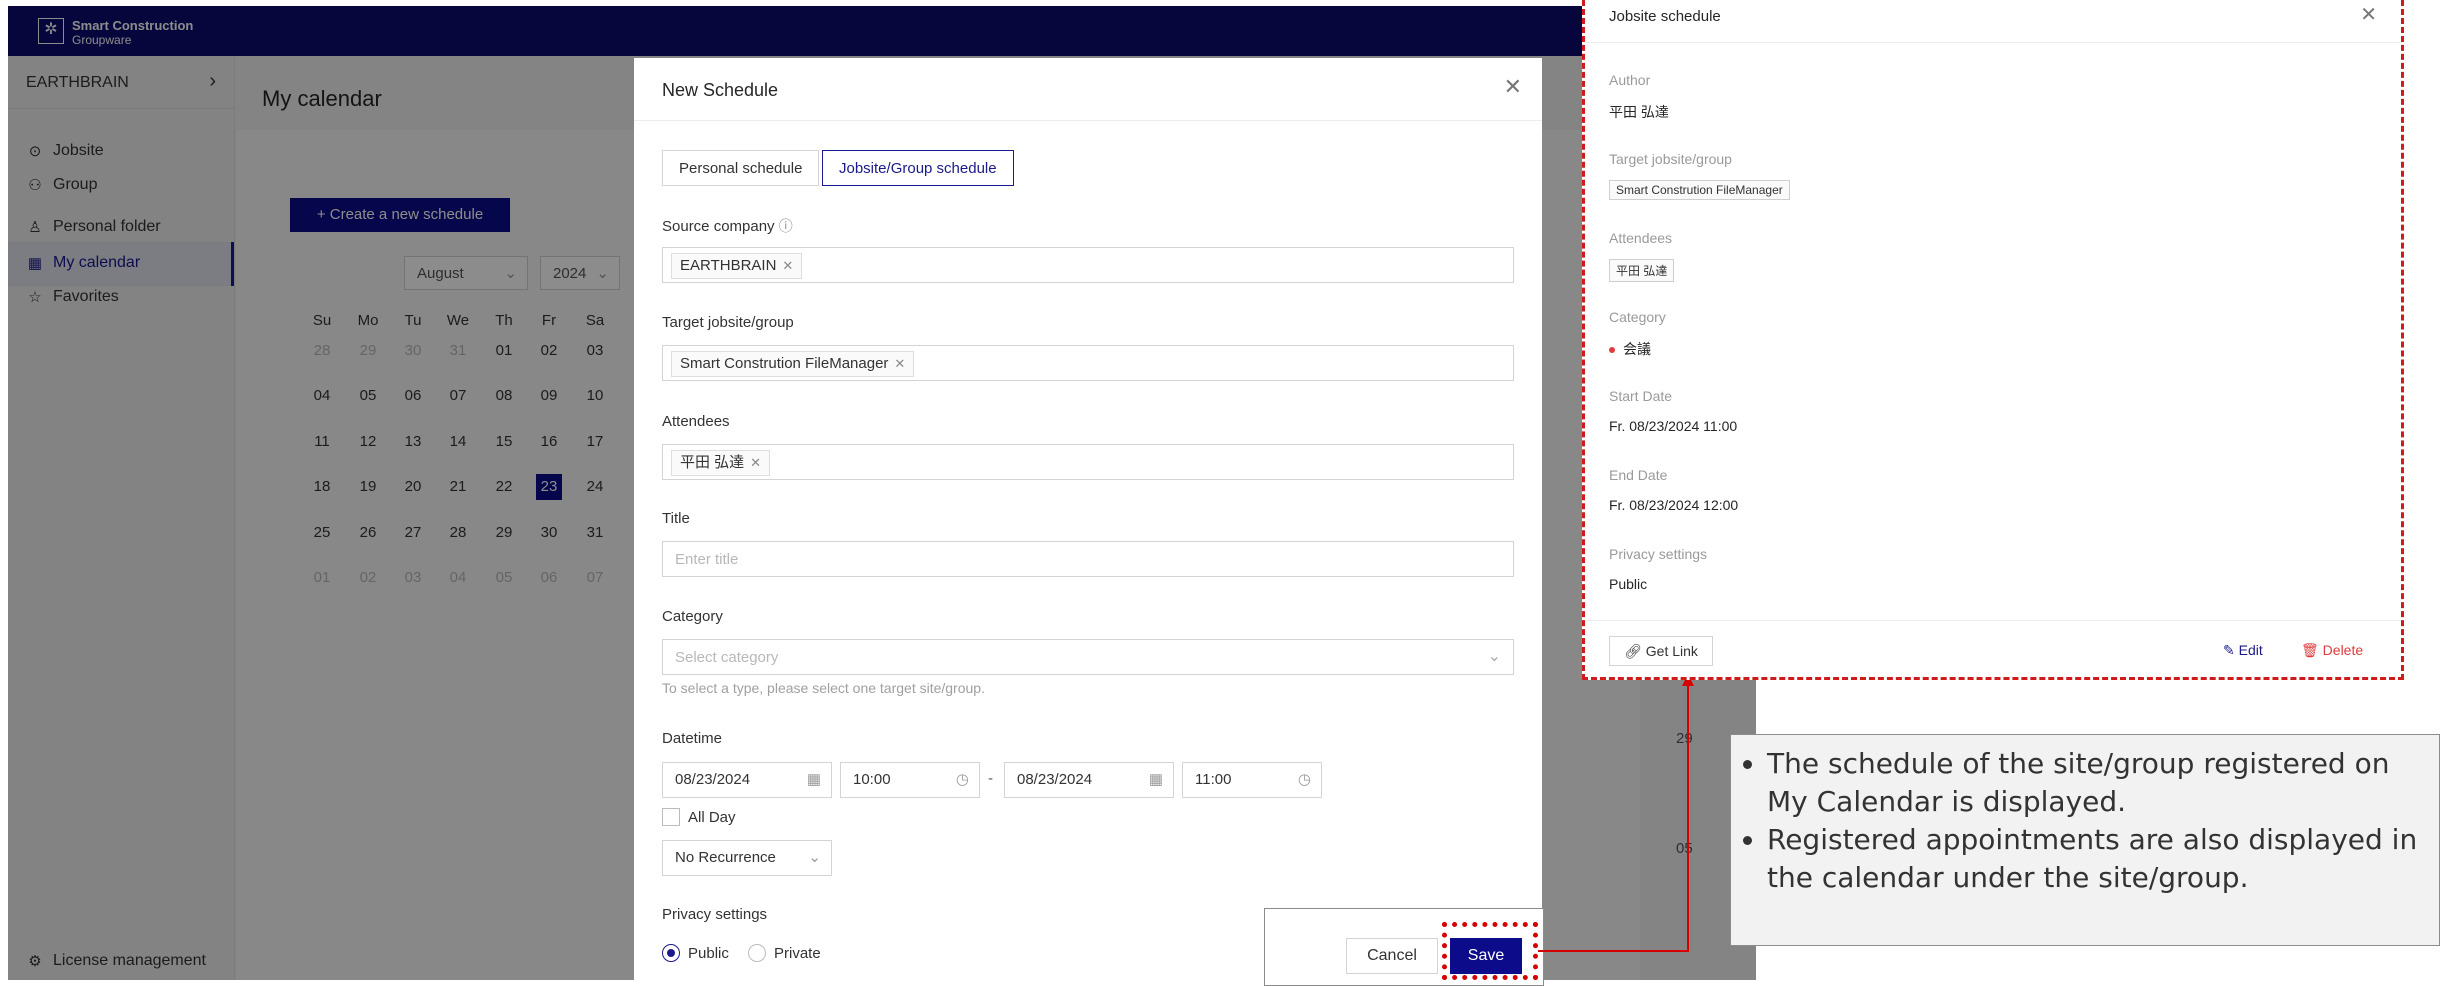 This screenshot has height=986, width=2453. I want to click on target-tag: Smart Constrution FileManager, so click(1699, 190).